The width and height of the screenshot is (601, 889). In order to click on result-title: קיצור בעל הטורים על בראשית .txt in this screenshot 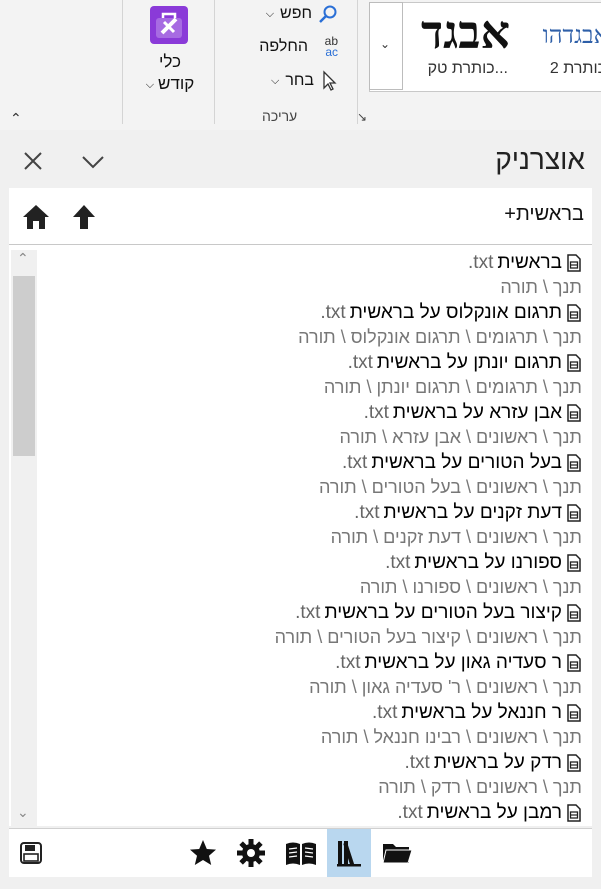, I will do `click(438, 613)`.